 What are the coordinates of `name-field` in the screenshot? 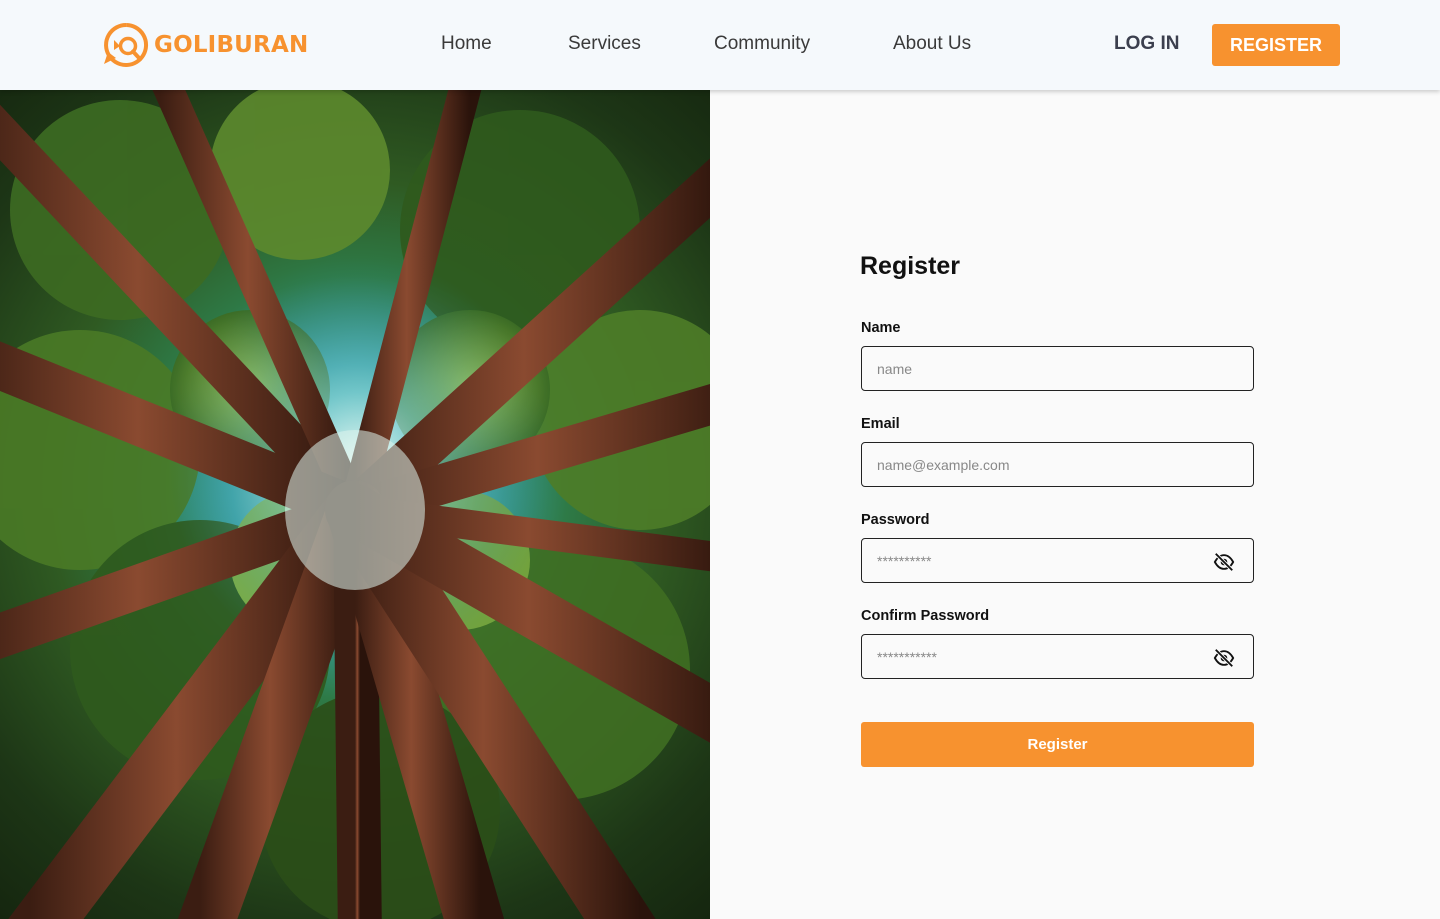 It's located at (1057, 368).